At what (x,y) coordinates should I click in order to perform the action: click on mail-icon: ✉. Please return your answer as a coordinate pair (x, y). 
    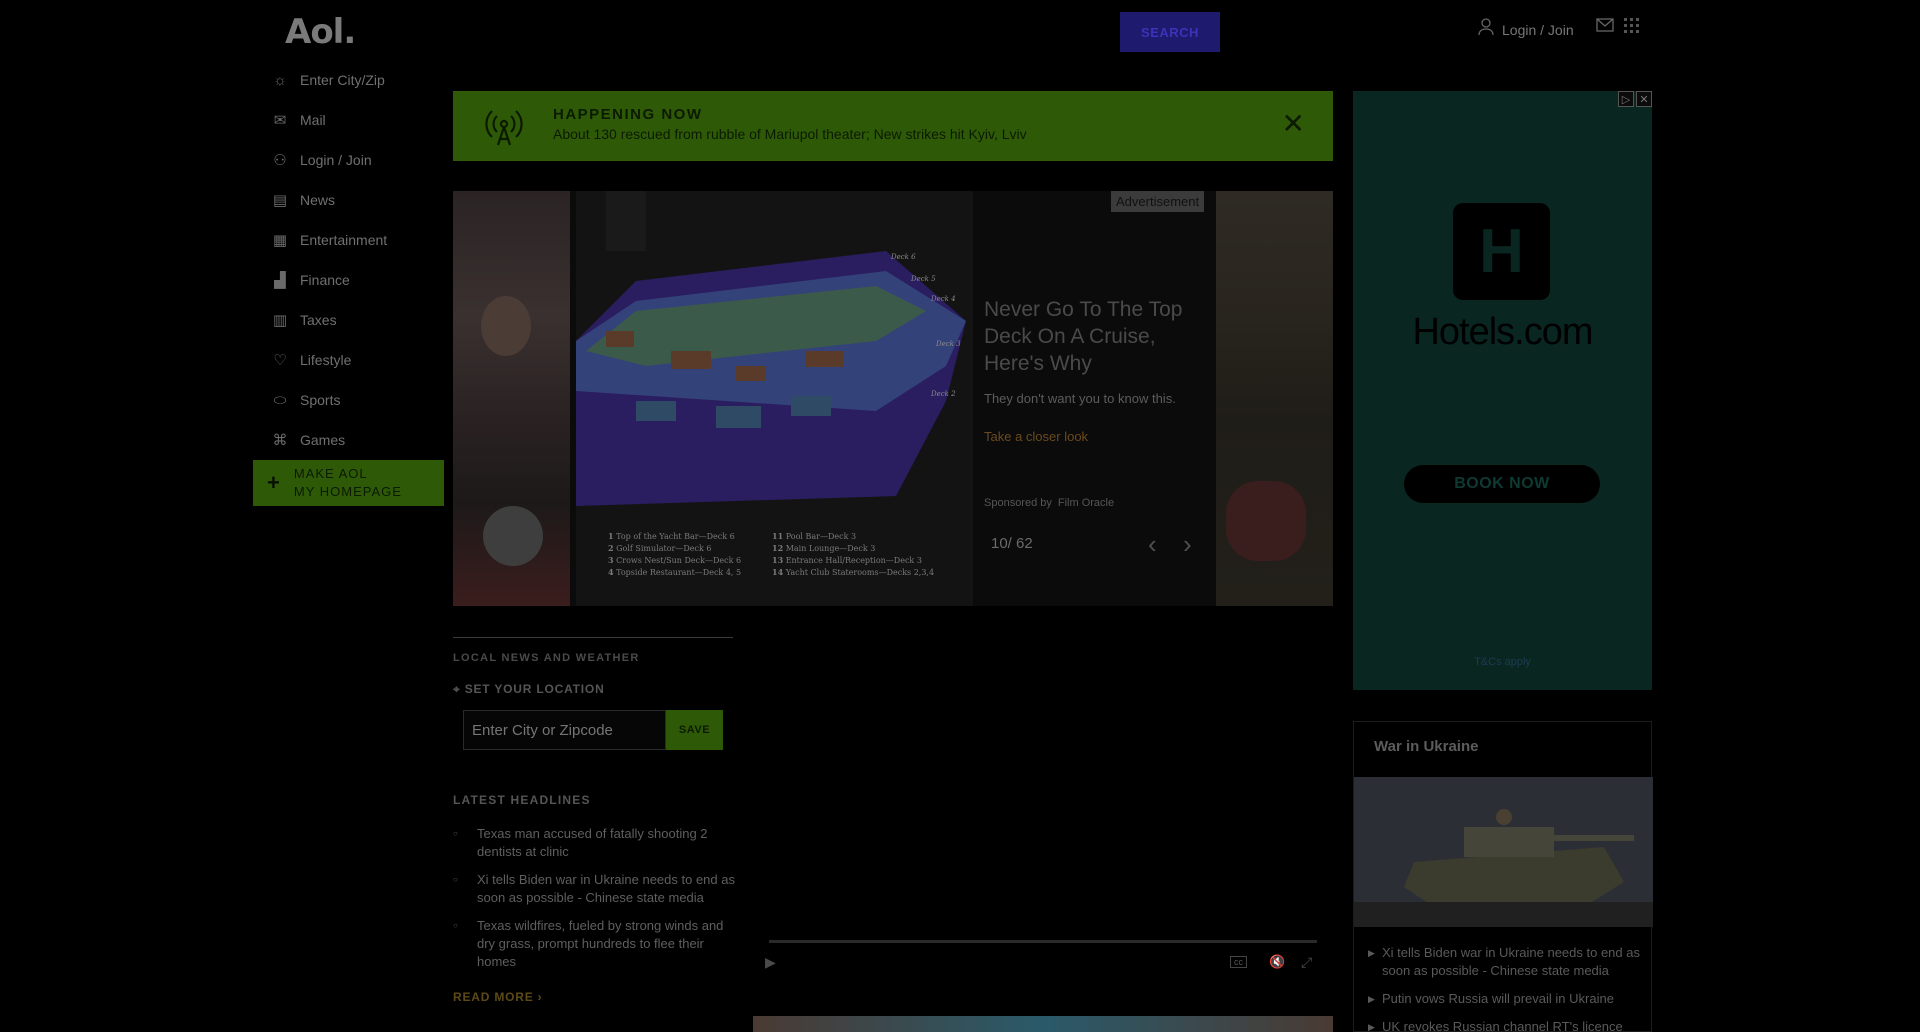
    Looking at the image, I should click on (280, 120).